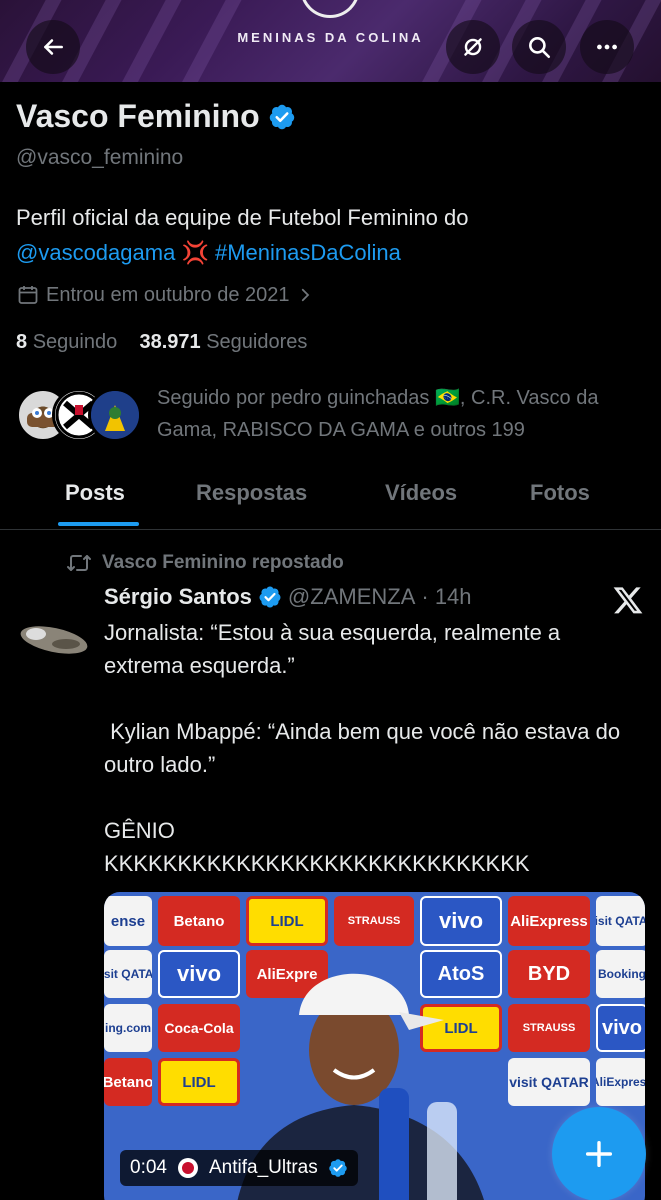 The image size is (661, 1200). Describe the element at coordinates (148, 1167) in the screenshot. I see `video-timestamp: 0:04` at that location.